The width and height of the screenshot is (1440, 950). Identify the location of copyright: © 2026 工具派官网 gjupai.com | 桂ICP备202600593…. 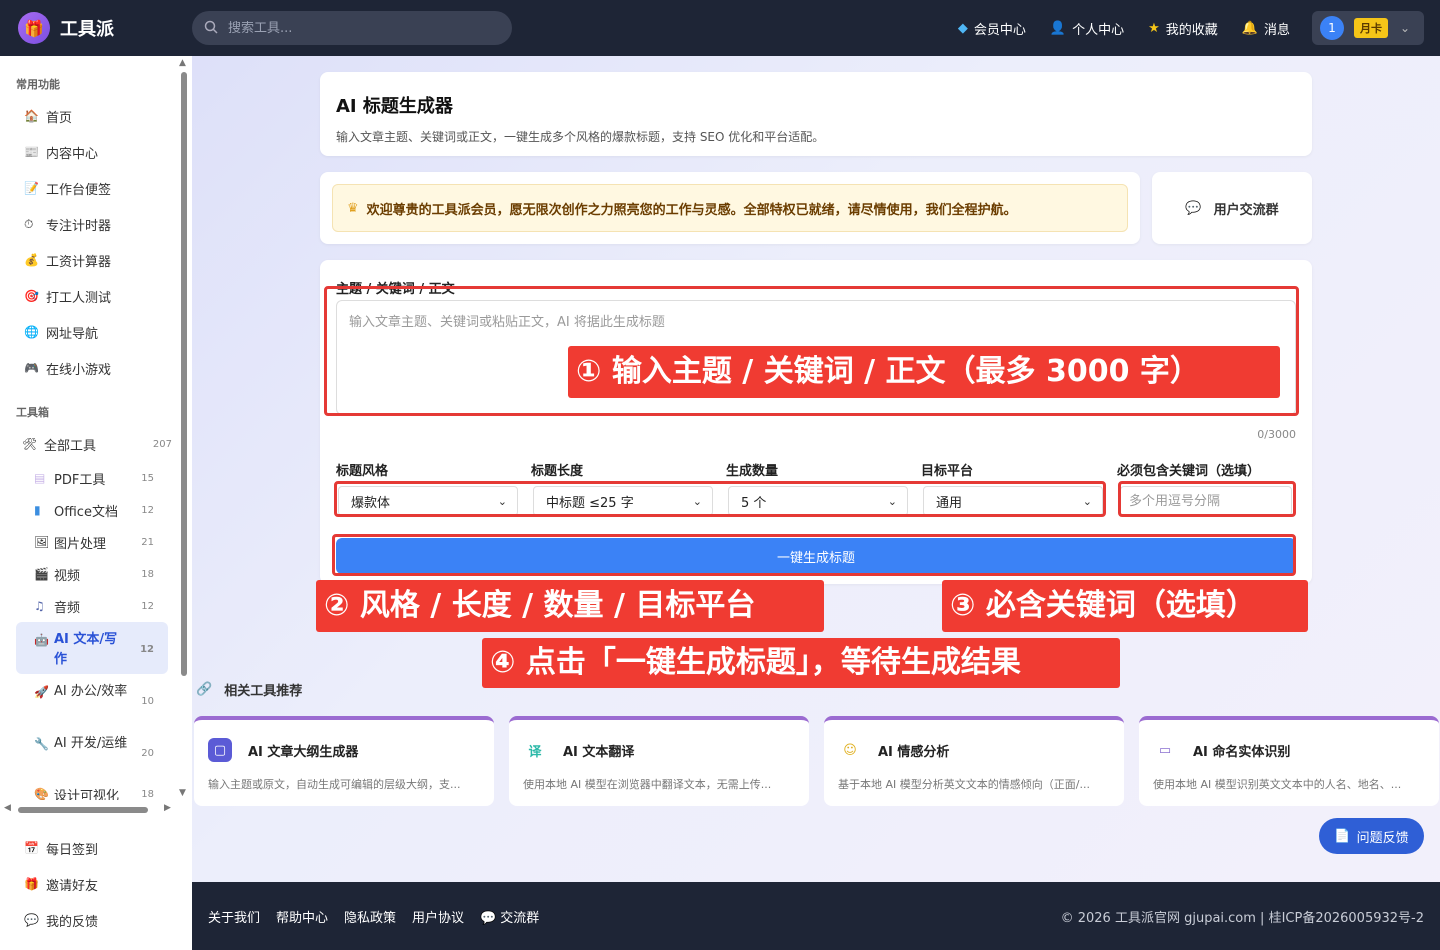
(1242, 918).